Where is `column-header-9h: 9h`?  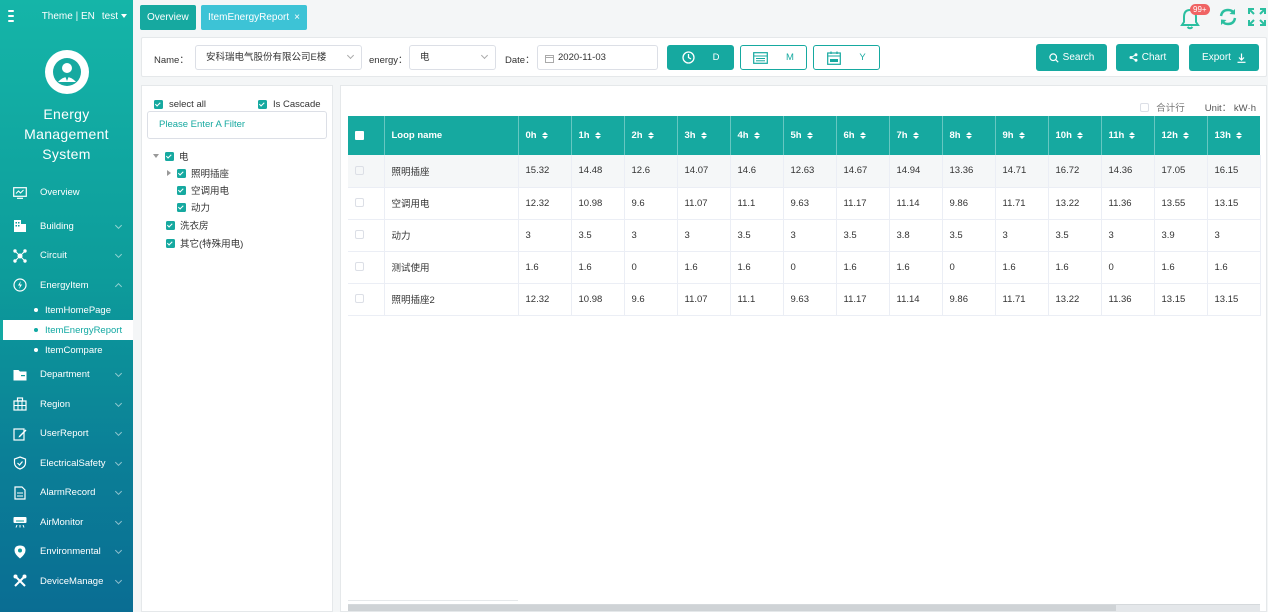
column-header-9h: 9h is located at coordinates (1022, 135).